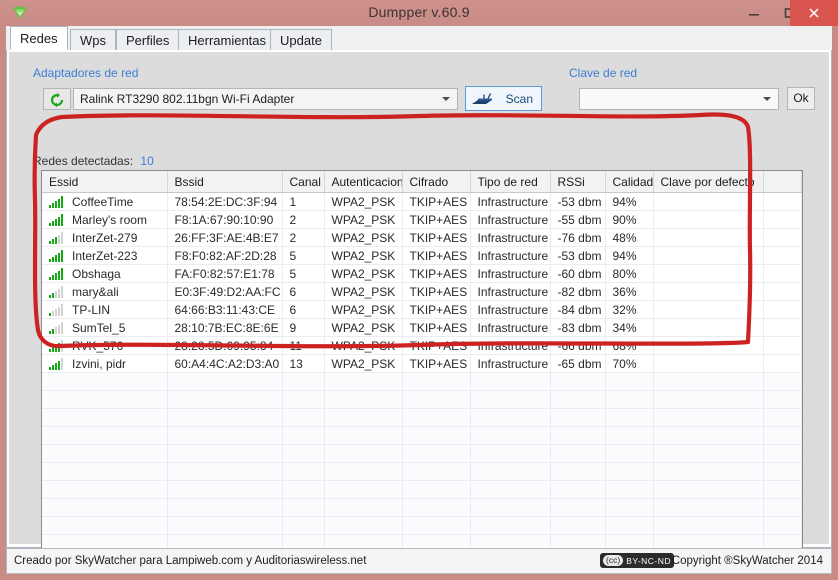 This screenshot has height=580, width=838. Describe the element at coordinates (83, 161) in the screenshot. I see `detected-networks-label: Redes detectadas:` at that location.